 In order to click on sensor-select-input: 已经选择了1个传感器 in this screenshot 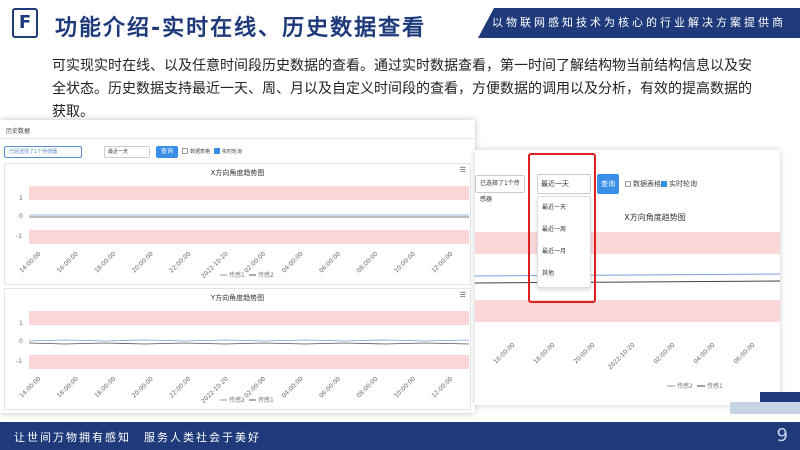, I will do `click(43, 152)`.